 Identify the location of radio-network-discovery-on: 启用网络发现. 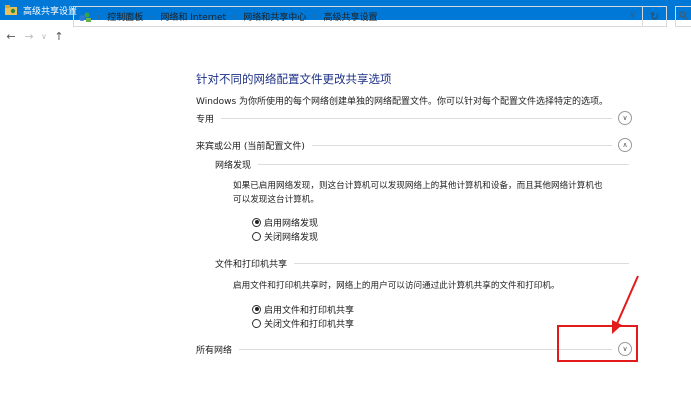
(285, 222).